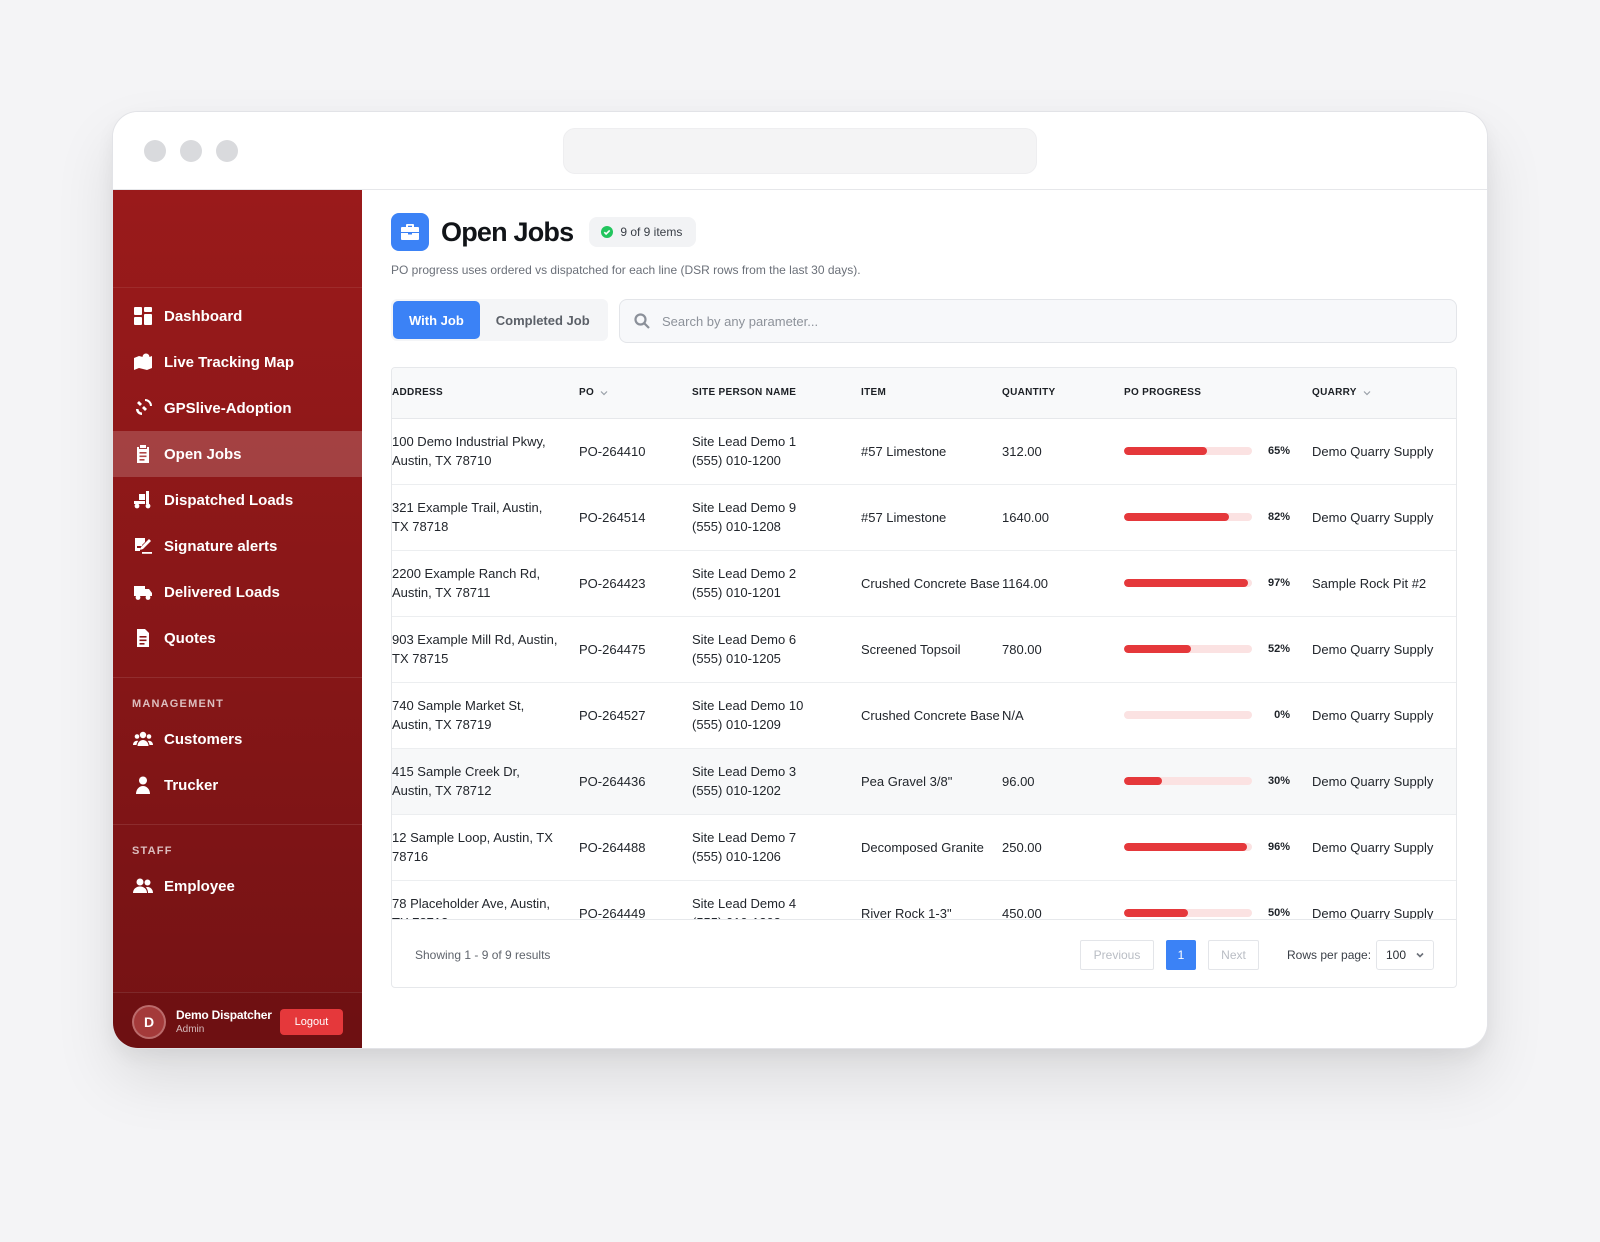  Describe the element at coordinates (485, 649) in the screenshot. I see `cell-address: 903 Example Mill Rd, Austin, TX 78715` at that location.